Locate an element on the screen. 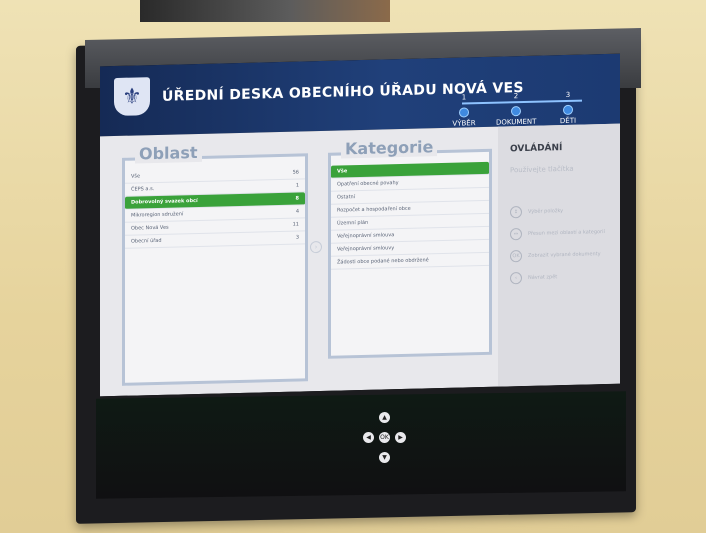  oblast-item-count: 1 is located at coordinates (297, 185).